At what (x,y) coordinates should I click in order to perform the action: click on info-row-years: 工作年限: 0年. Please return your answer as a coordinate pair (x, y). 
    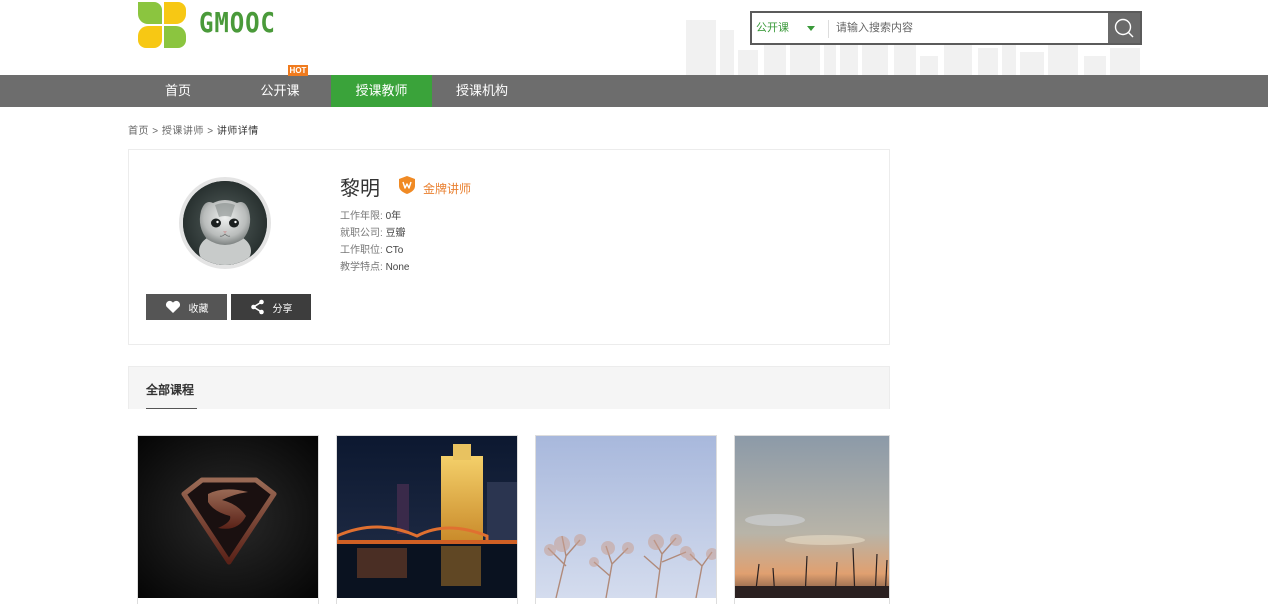
    Looking at the image, I should click on (370, 214).